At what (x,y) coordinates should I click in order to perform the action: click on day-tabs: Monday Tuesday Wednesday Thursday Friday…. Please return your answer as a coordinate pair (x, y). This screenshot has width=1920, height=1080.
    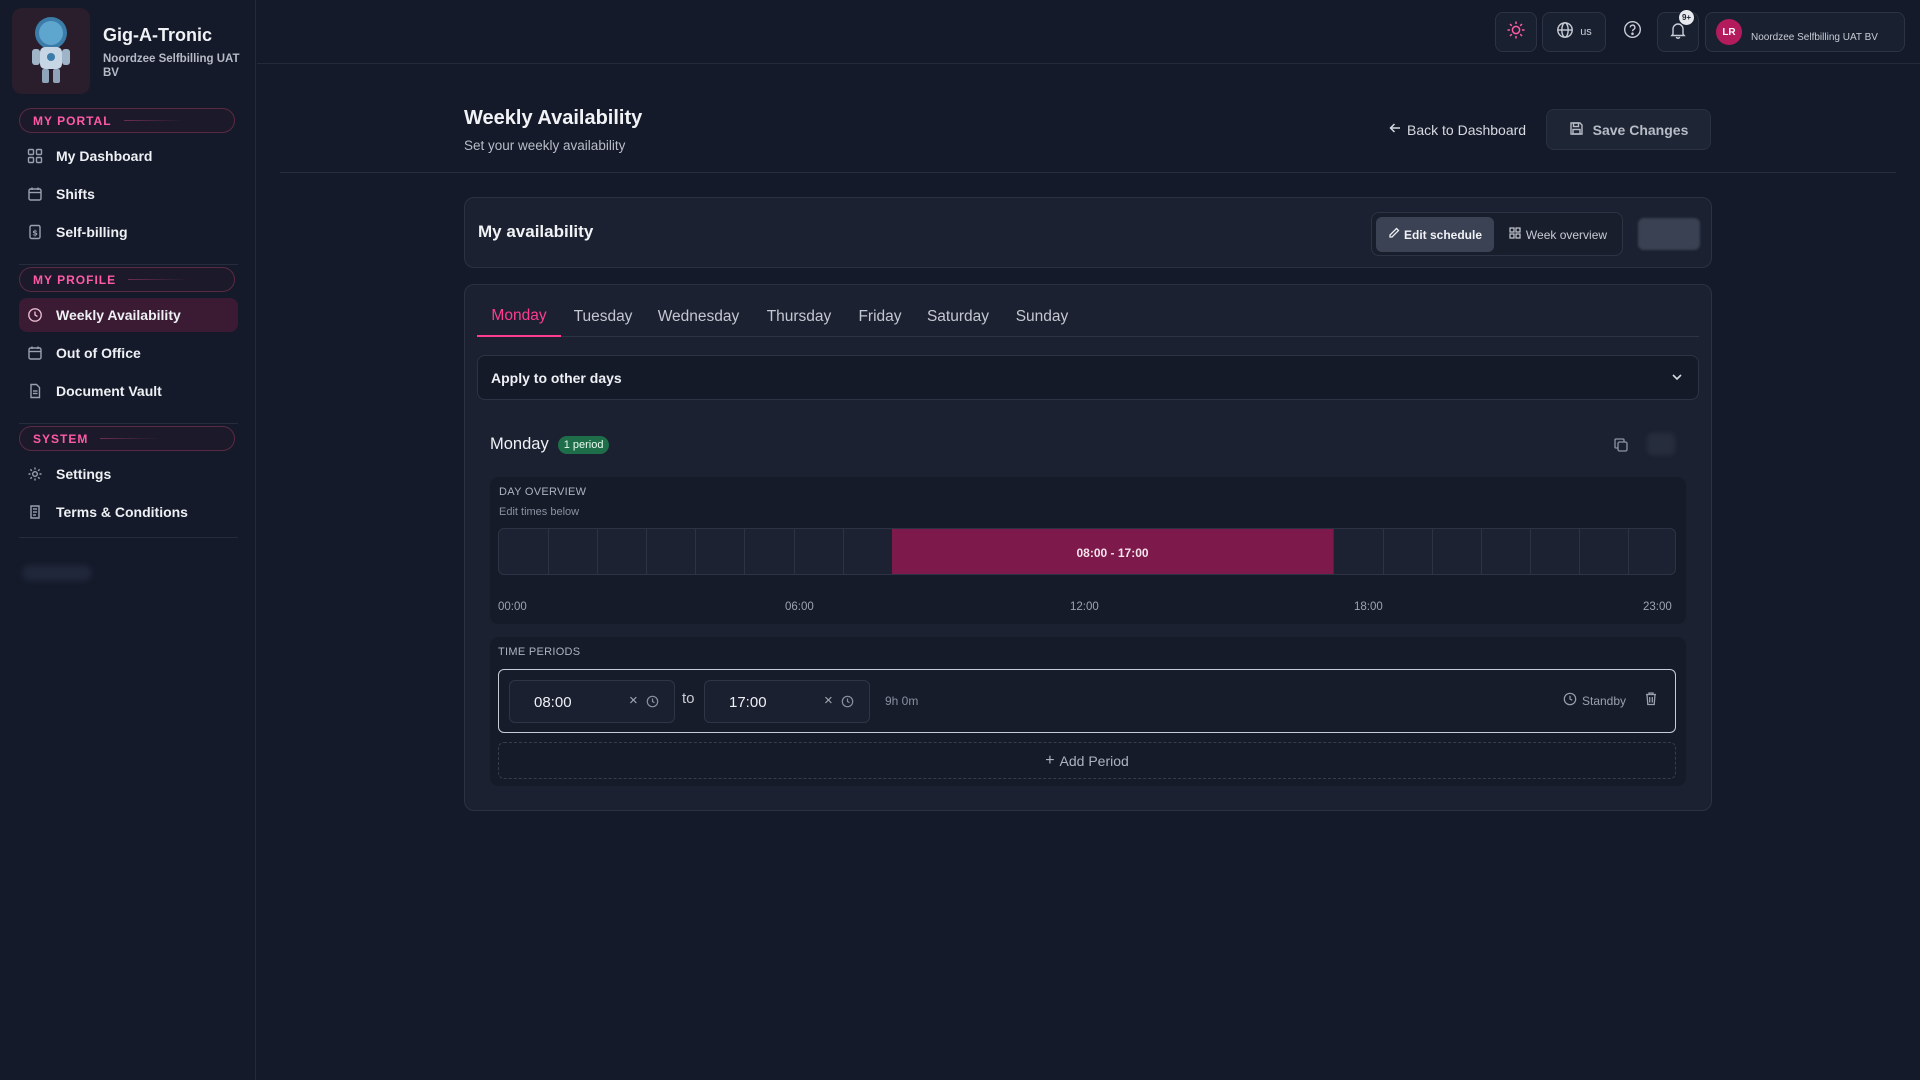
    Looking at the image, I should click on (1088, 317).